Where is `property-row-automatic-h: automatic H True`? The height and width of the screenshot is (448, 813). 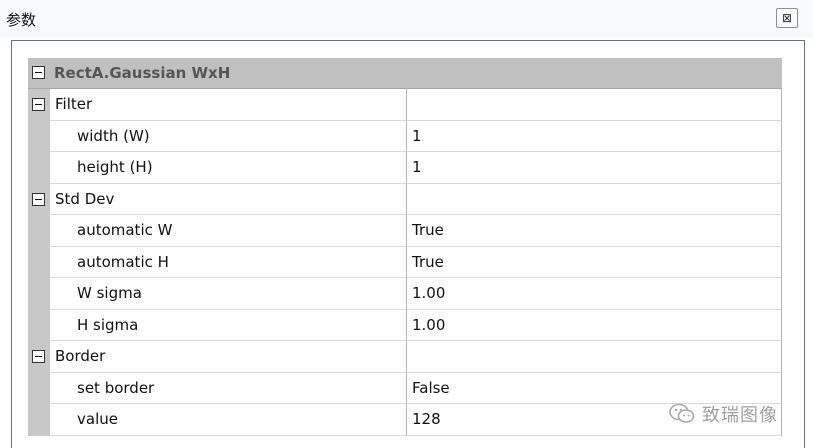
property-row-automatic-h: automatic H True is located at coordinates (405, 262).